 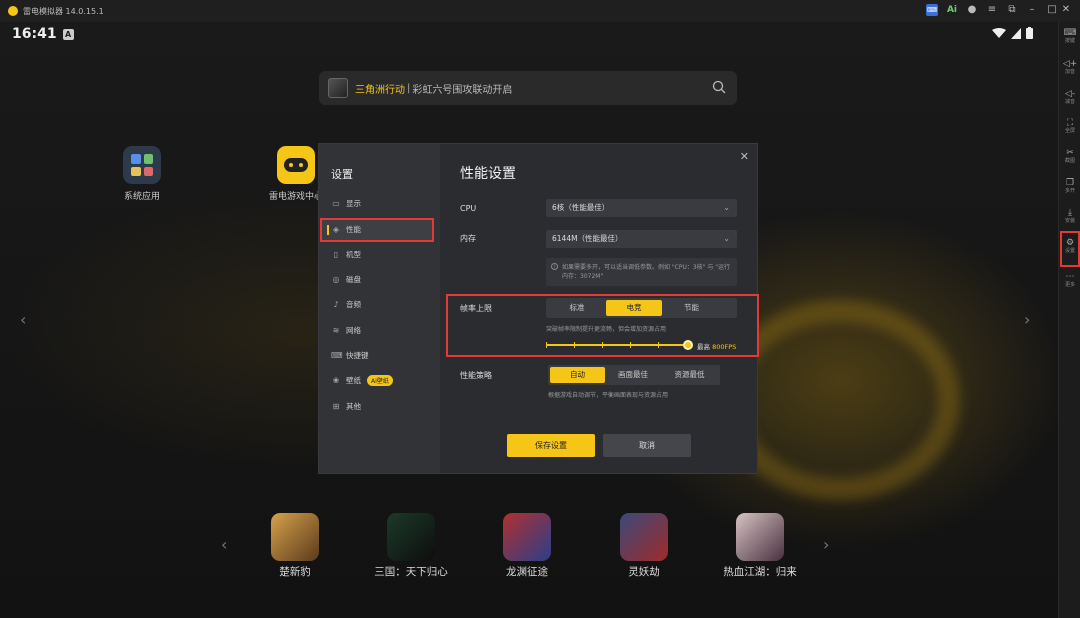 I want to click on app-game-center: 雷电游戏中心, so click(x=296, y=174).